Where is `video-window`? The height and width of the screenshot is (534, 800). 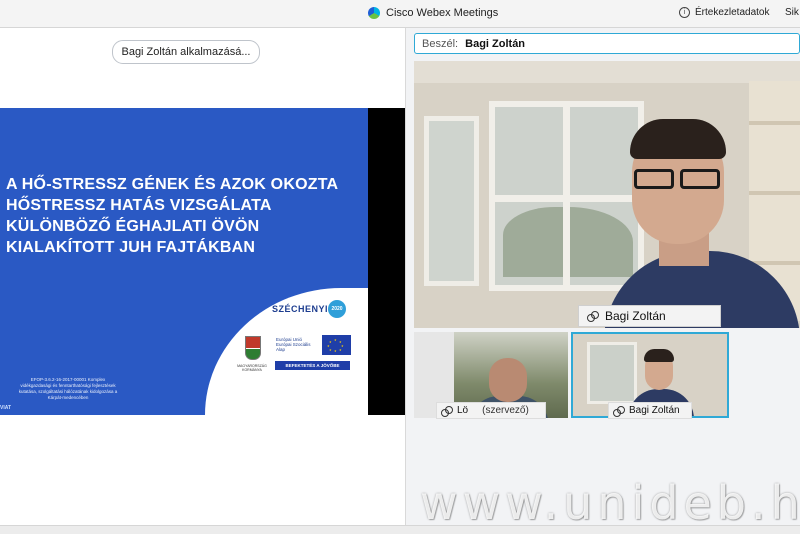
video-window is located at coordinates (566, 196).